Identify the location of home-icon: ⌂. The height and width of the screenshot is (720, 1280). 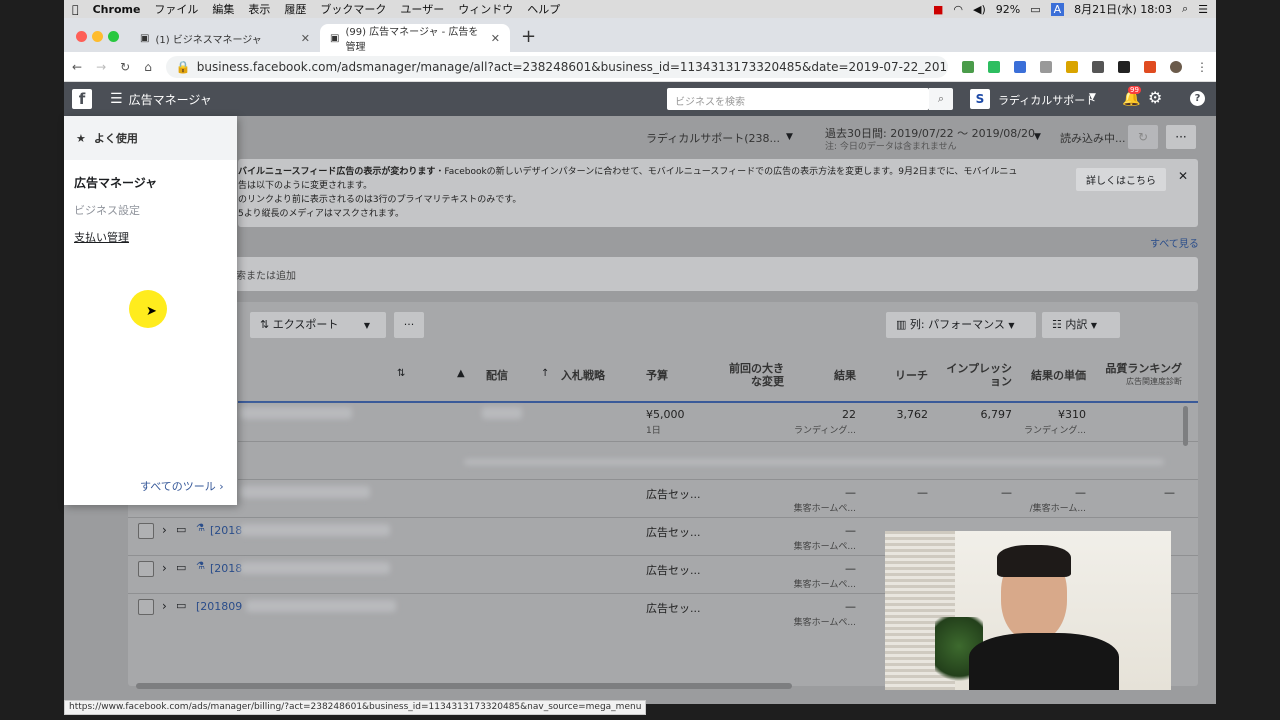
(148, 67).